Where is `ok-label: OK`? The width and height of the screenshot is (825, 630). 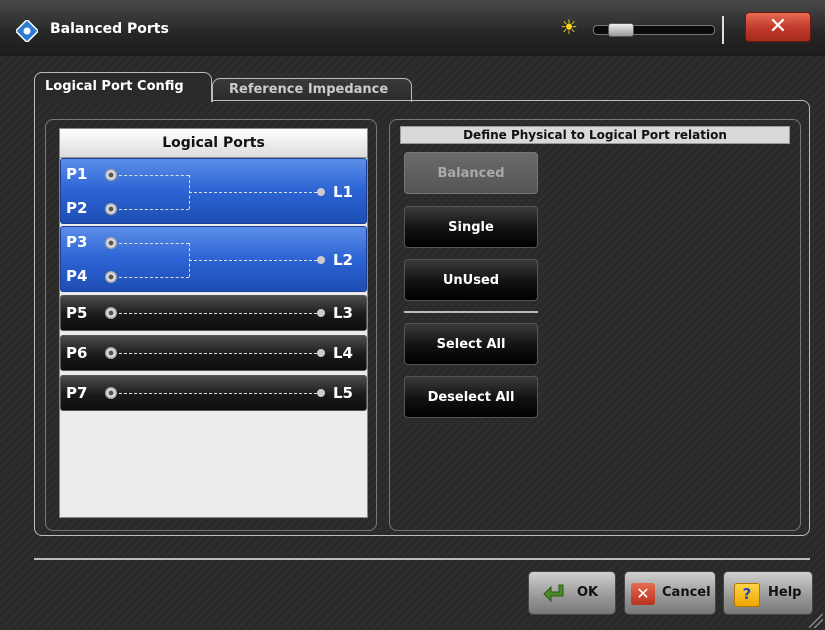
ok-label: OK is located at coordinates (588, 592).